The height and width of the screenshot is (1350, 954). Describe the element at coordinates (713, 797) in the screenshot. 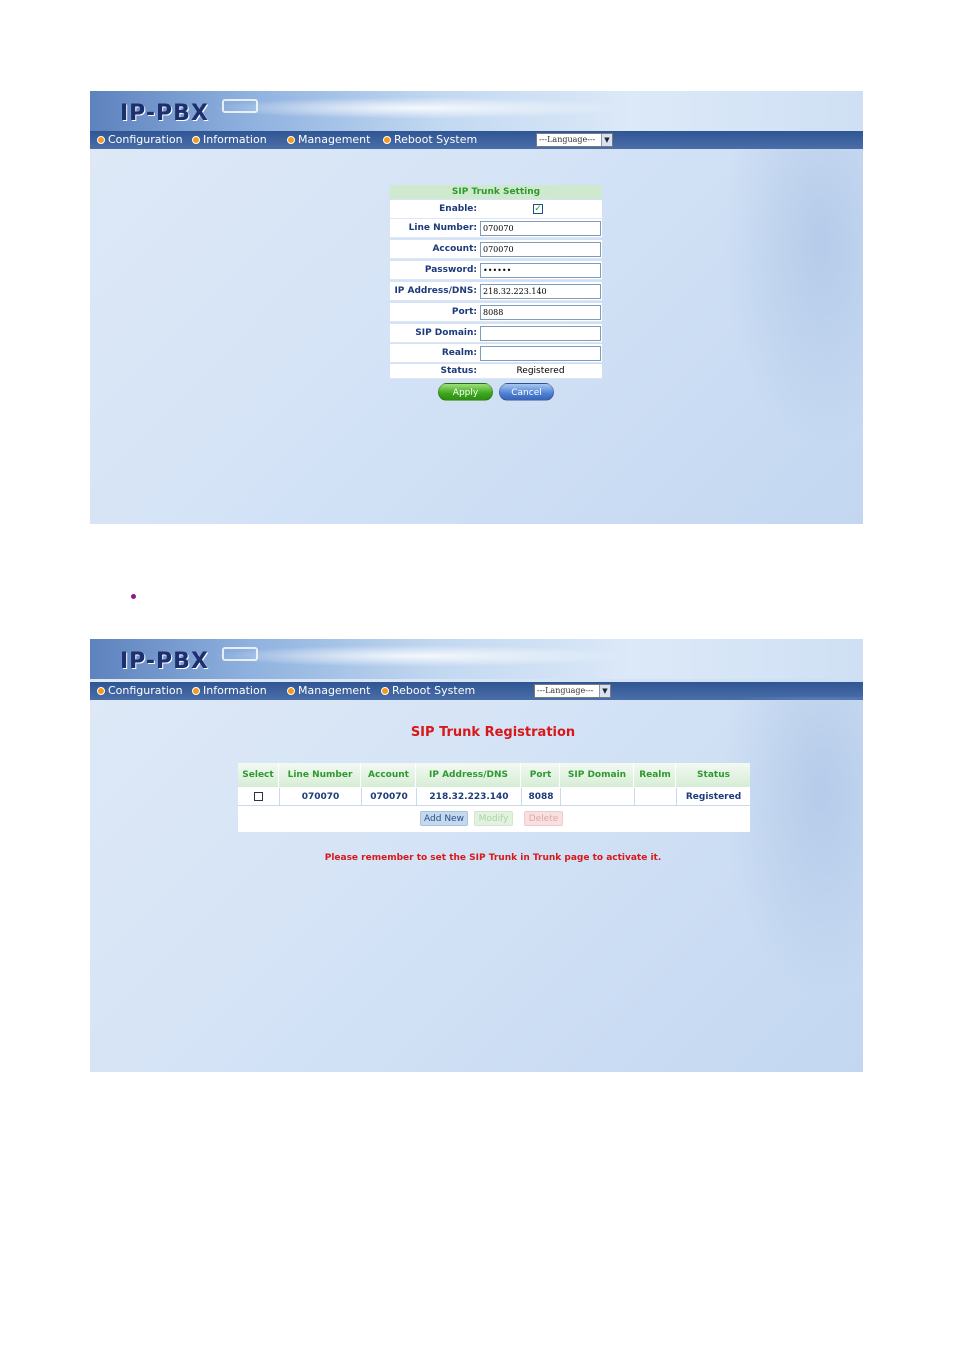

I see `status-cell: Registered` at that location.